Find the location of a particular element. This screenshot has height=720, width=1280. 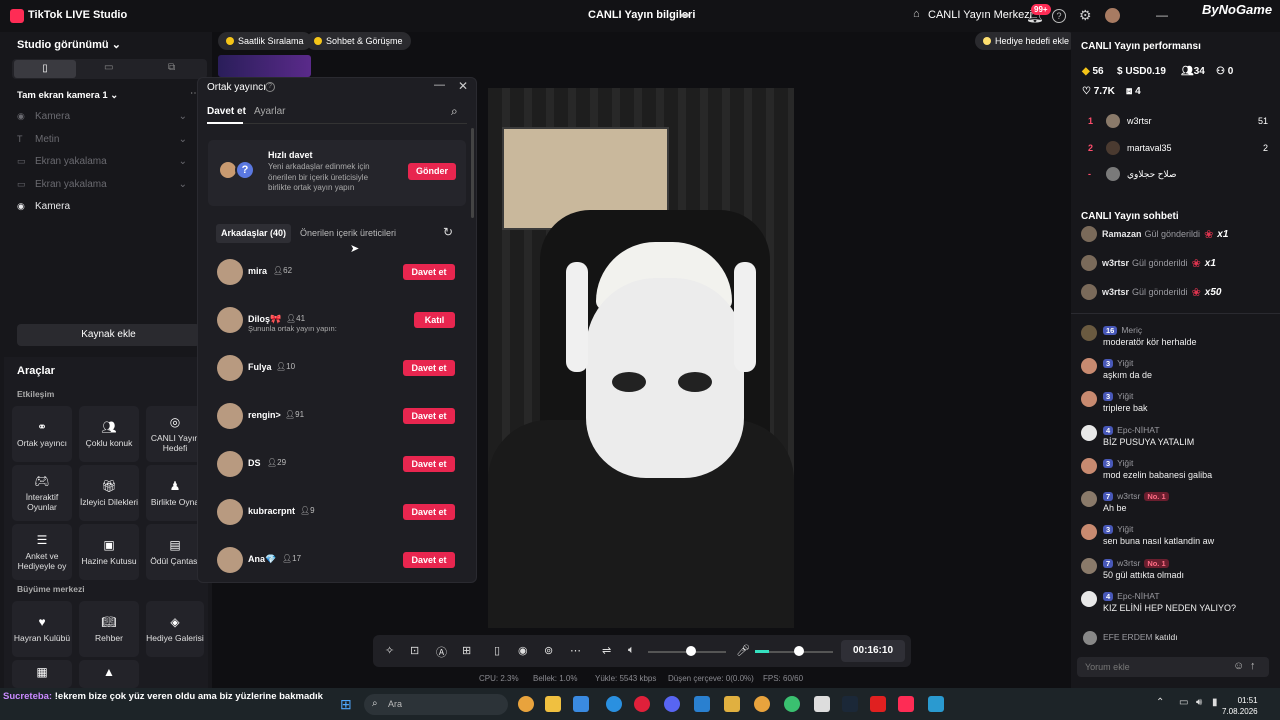

portrait-layout-button: ▯ is located at coordinates (45, 69).